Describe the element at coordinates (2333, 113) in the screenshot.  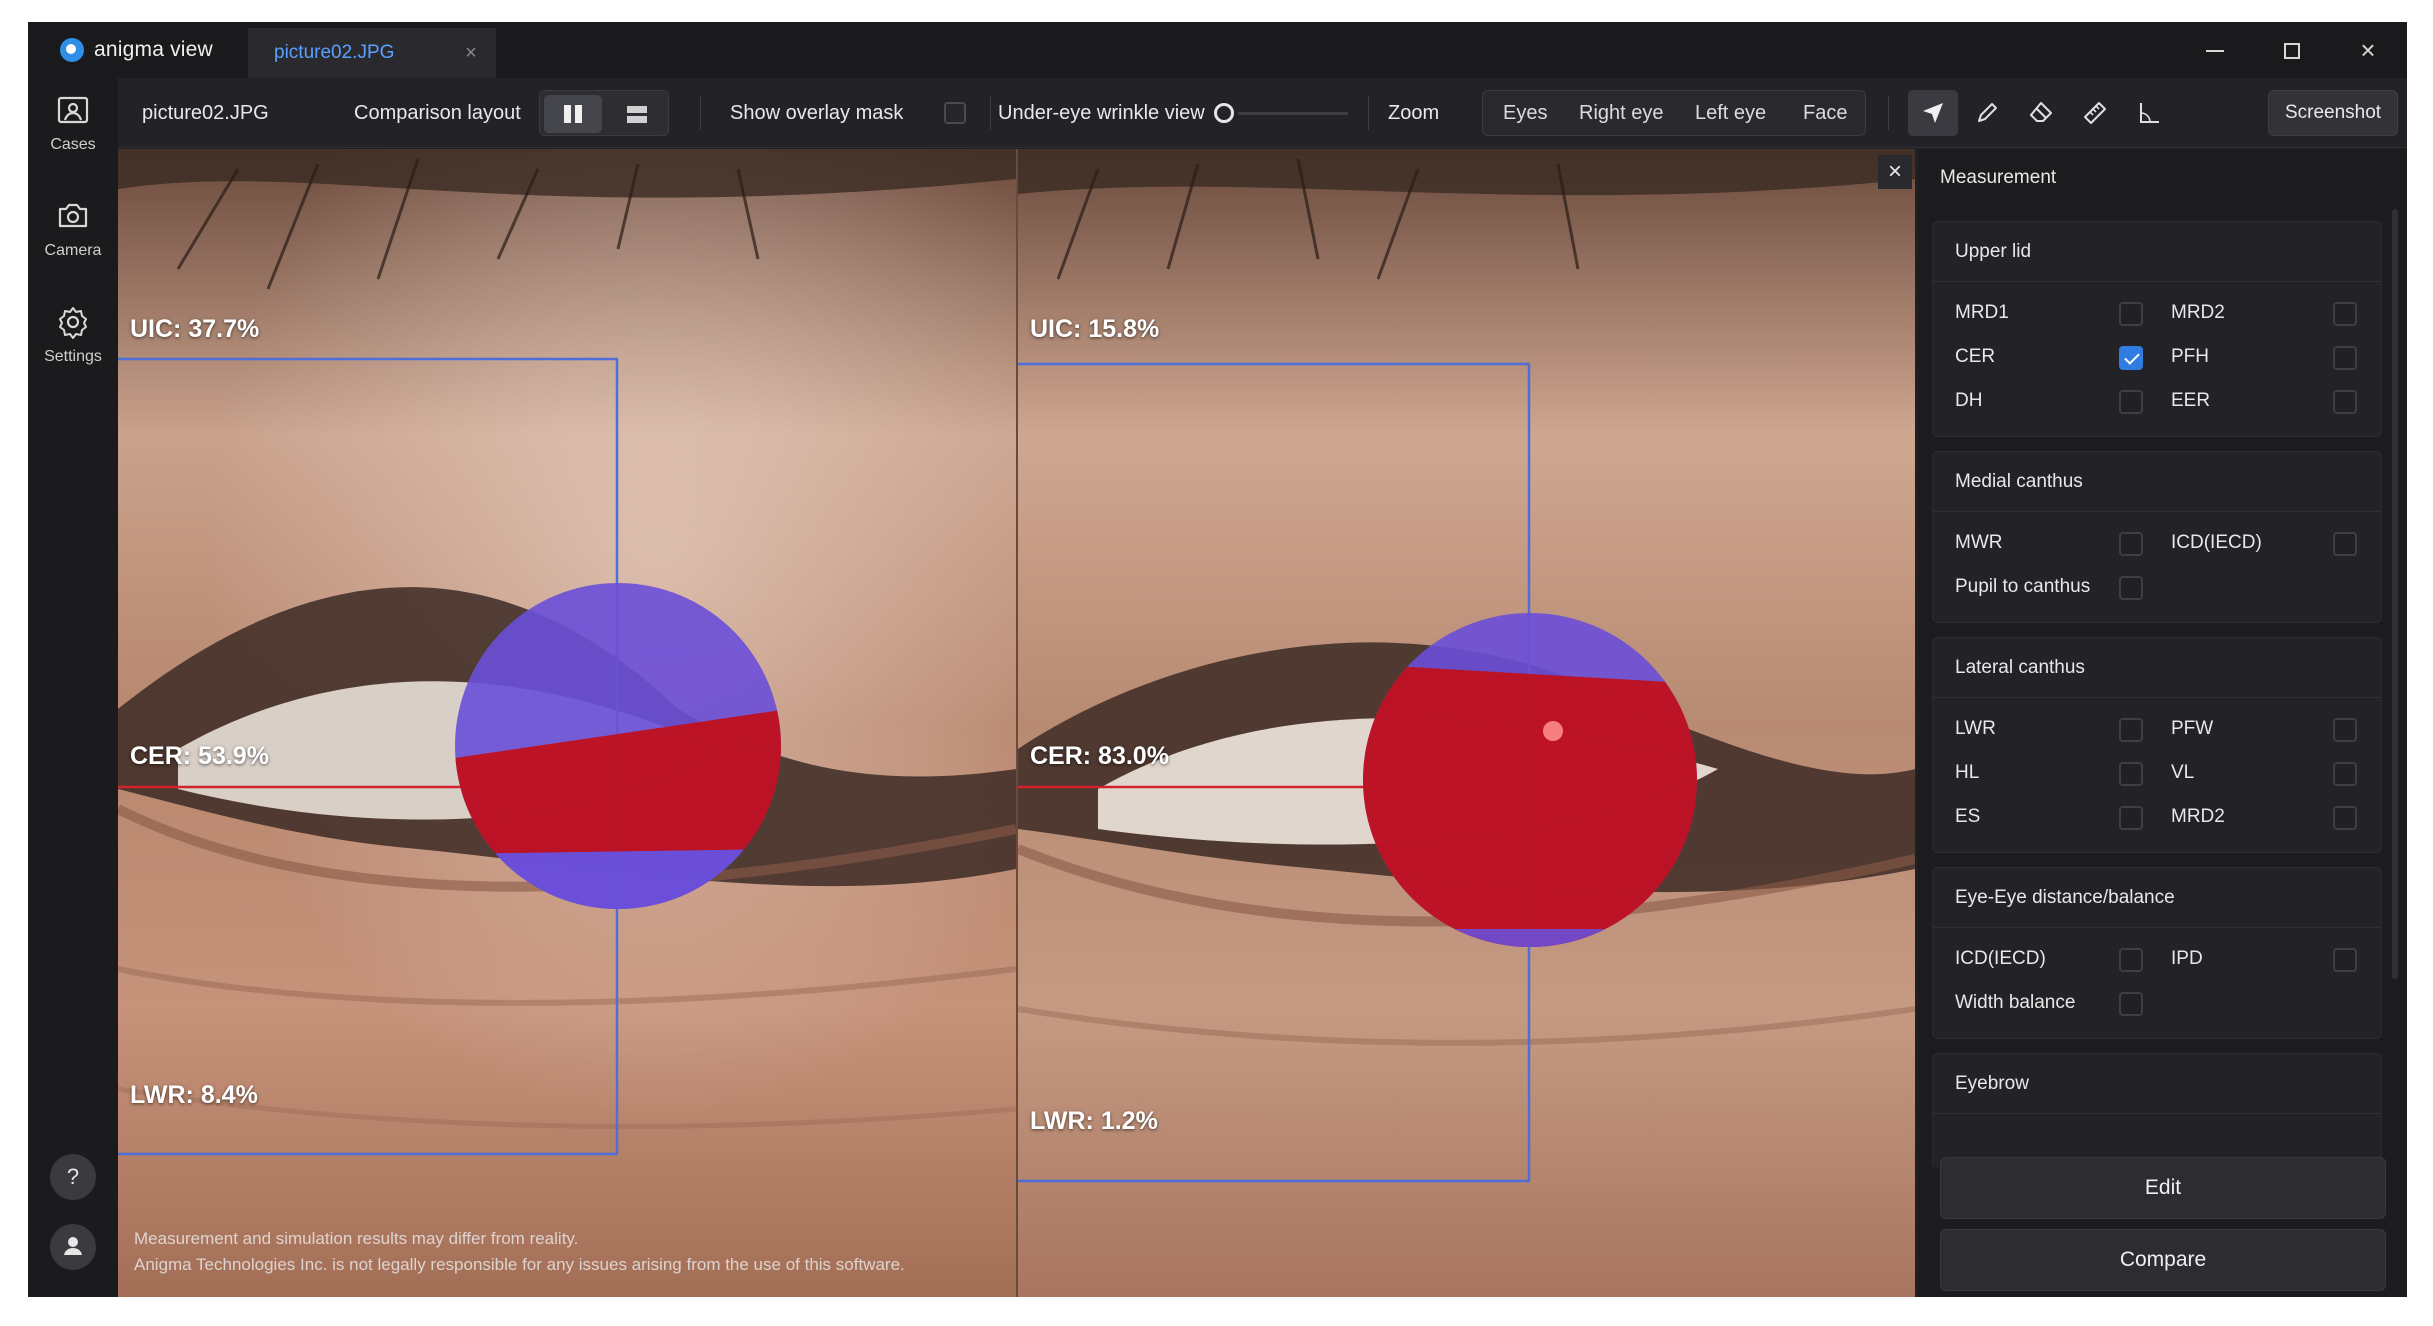
I see `screenshot-button: Screenshot` at that location.